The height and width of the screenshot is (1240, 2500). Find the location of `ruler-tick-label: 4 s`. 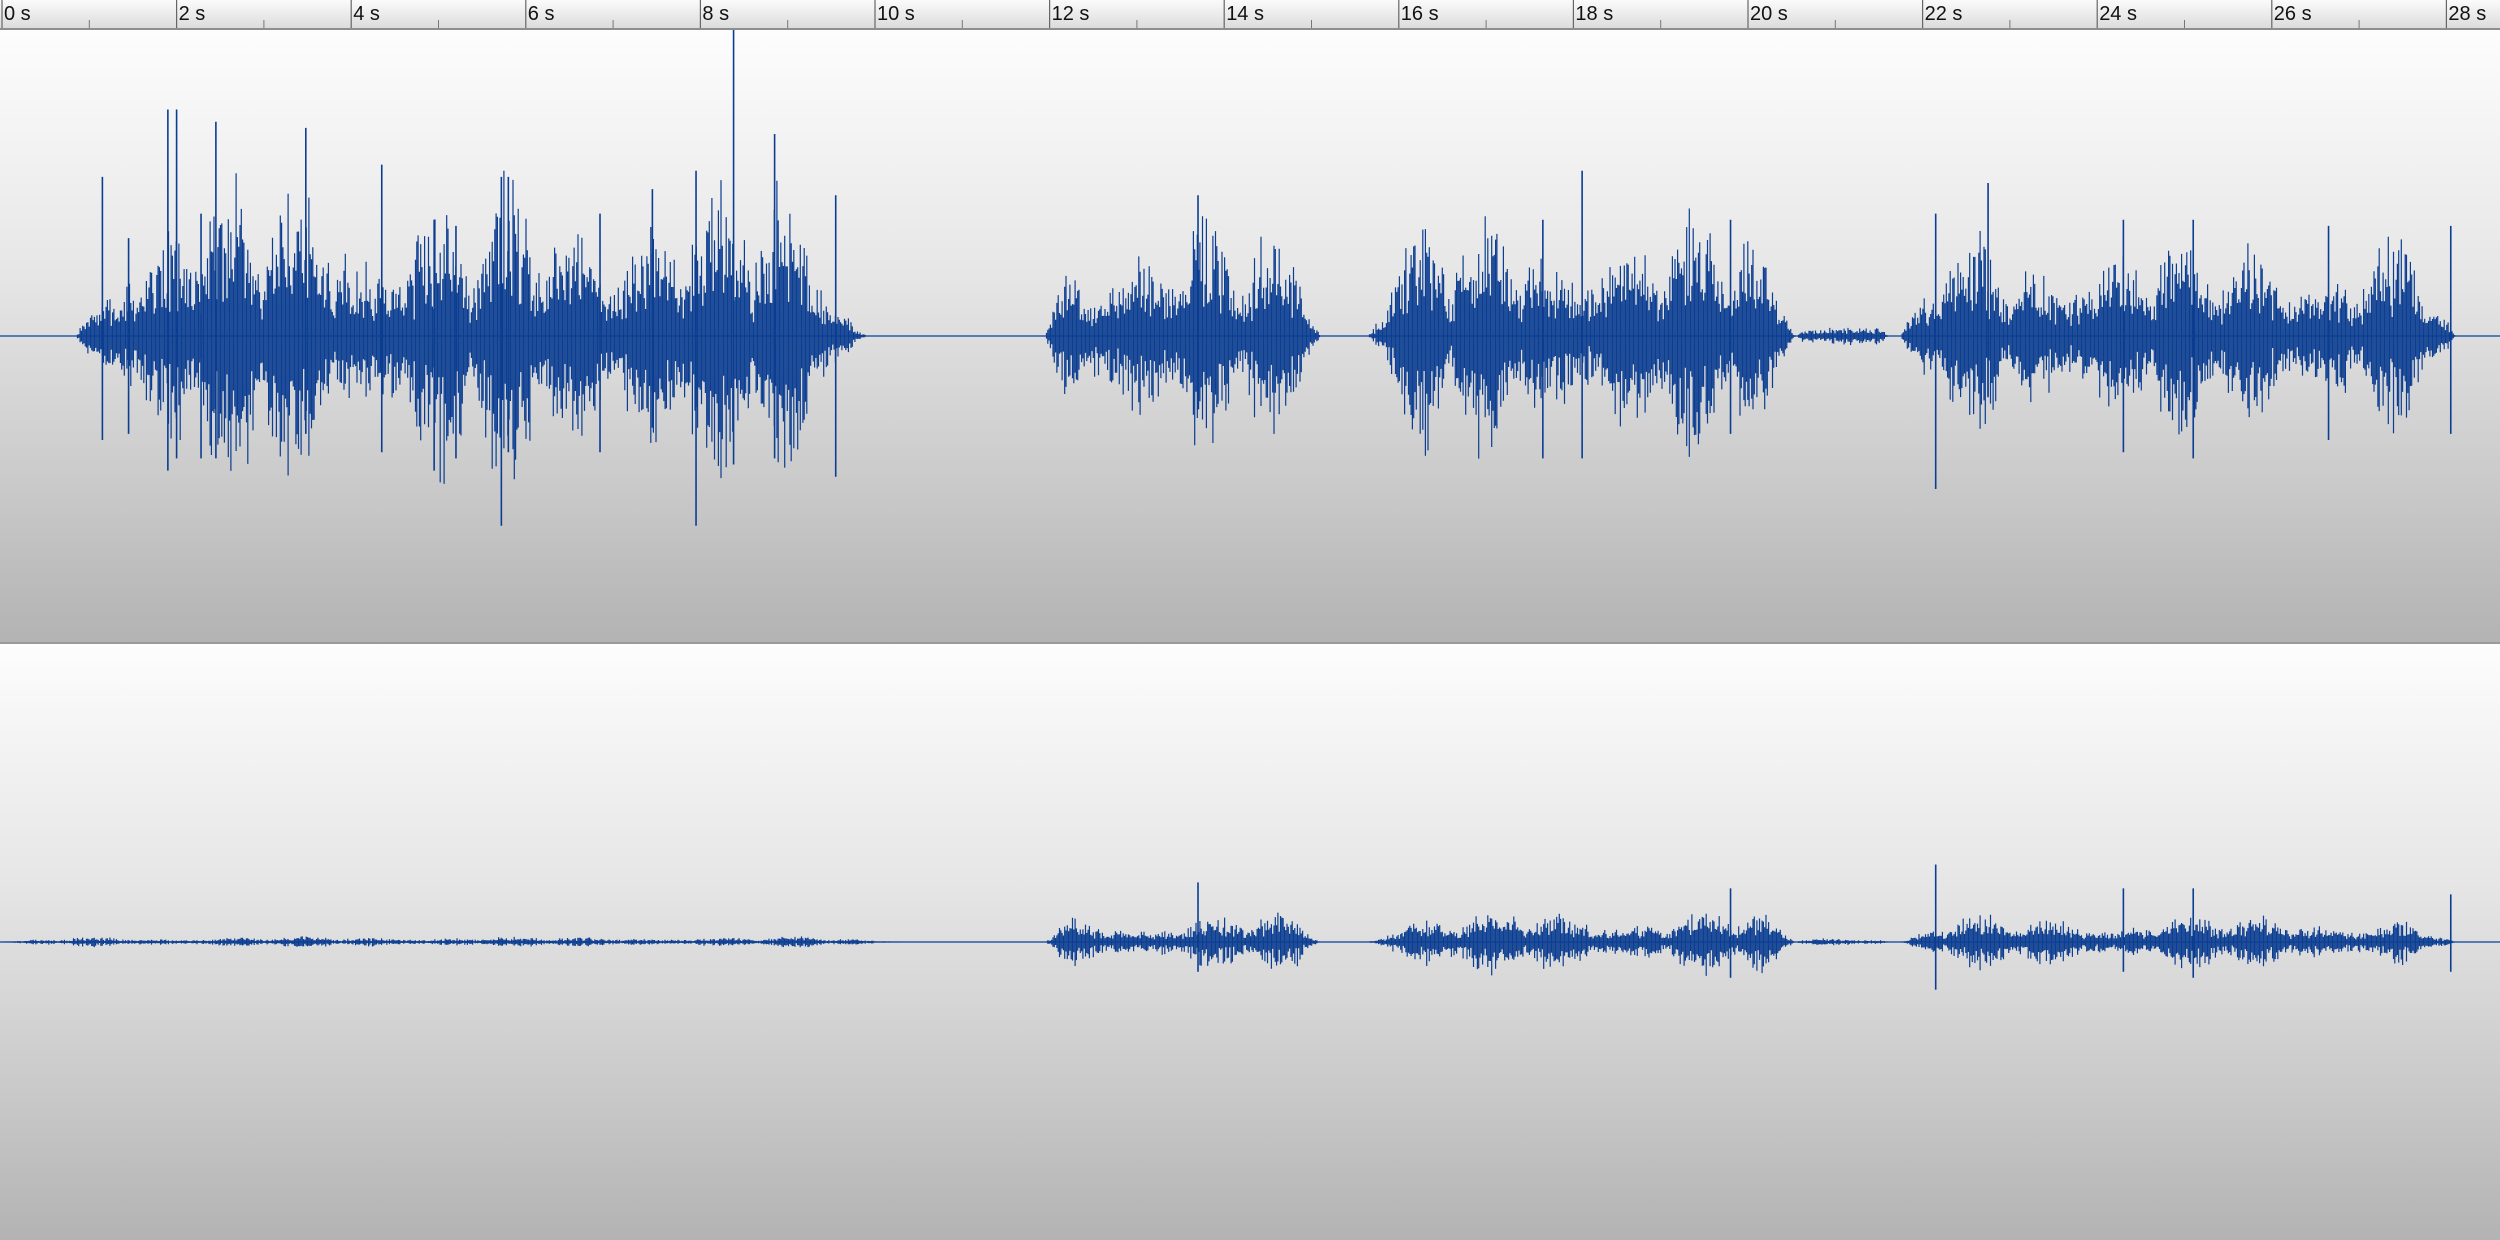

ruler-tick-label: 4 s is located at coordinates (366, 14).